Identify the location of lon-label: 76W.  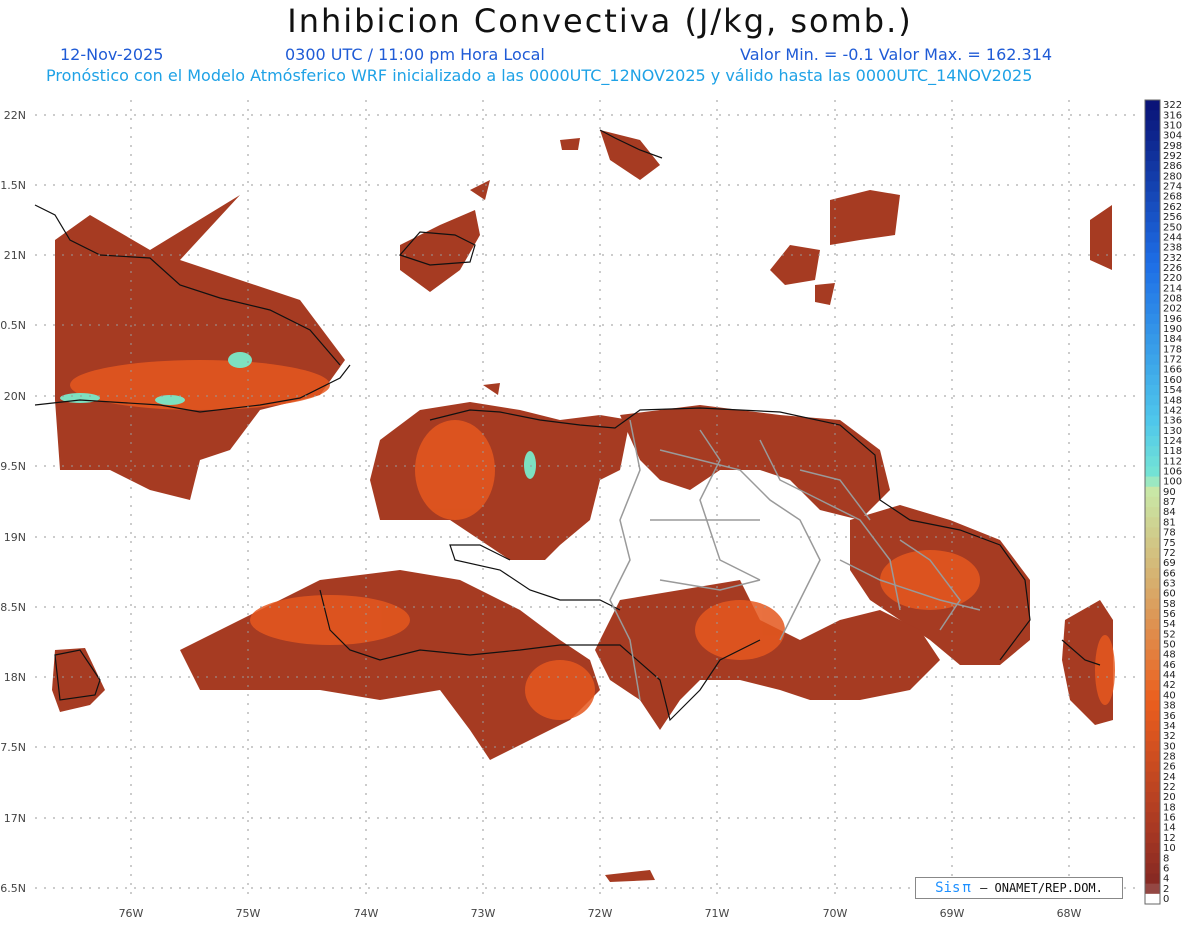
(131, 913).